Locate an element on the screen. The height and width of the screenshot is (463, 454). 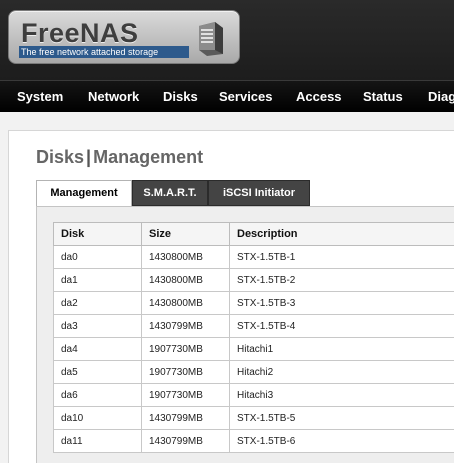
table-row: da5 1907730MB Hitachi2 is located at coordinates (253, 372).